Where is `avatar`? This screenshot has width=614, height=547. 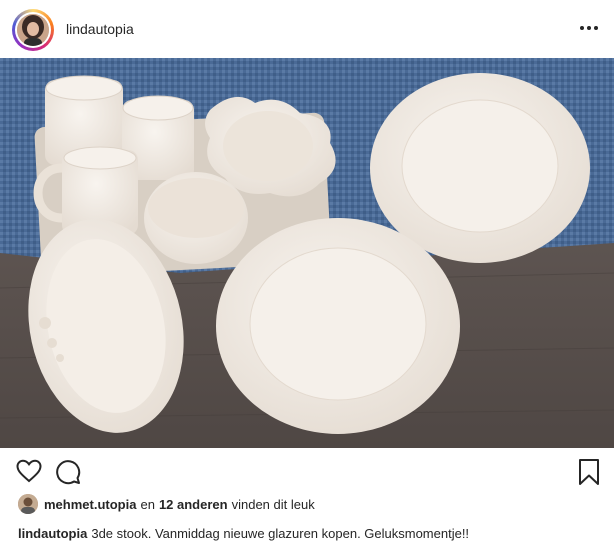
avatar is located at coordinates (33, 30).